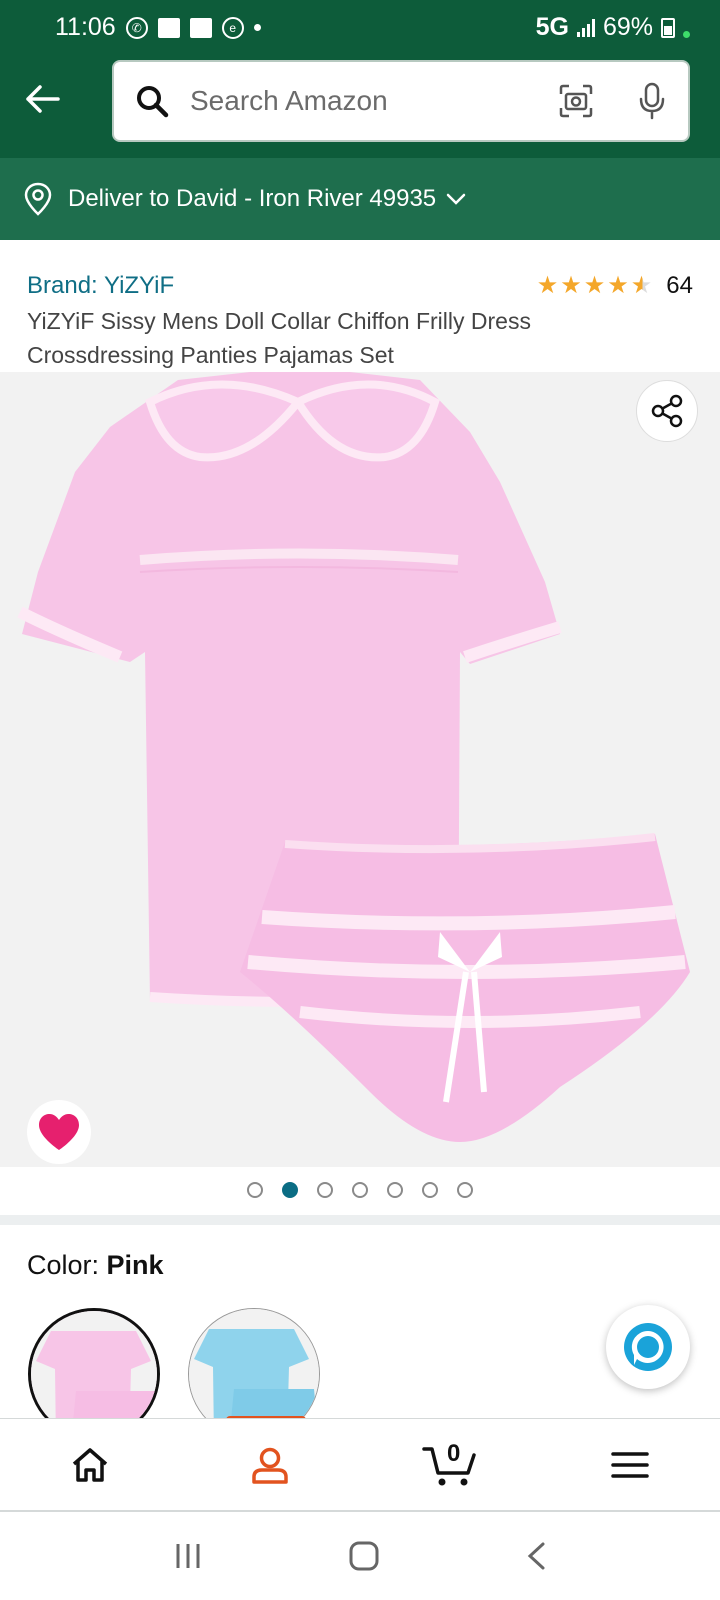 This screenshot has height=1600, width=720. Describe the element at coordinates (42, 99) in the screenshot. I see `back-arrow-icon` at that location.